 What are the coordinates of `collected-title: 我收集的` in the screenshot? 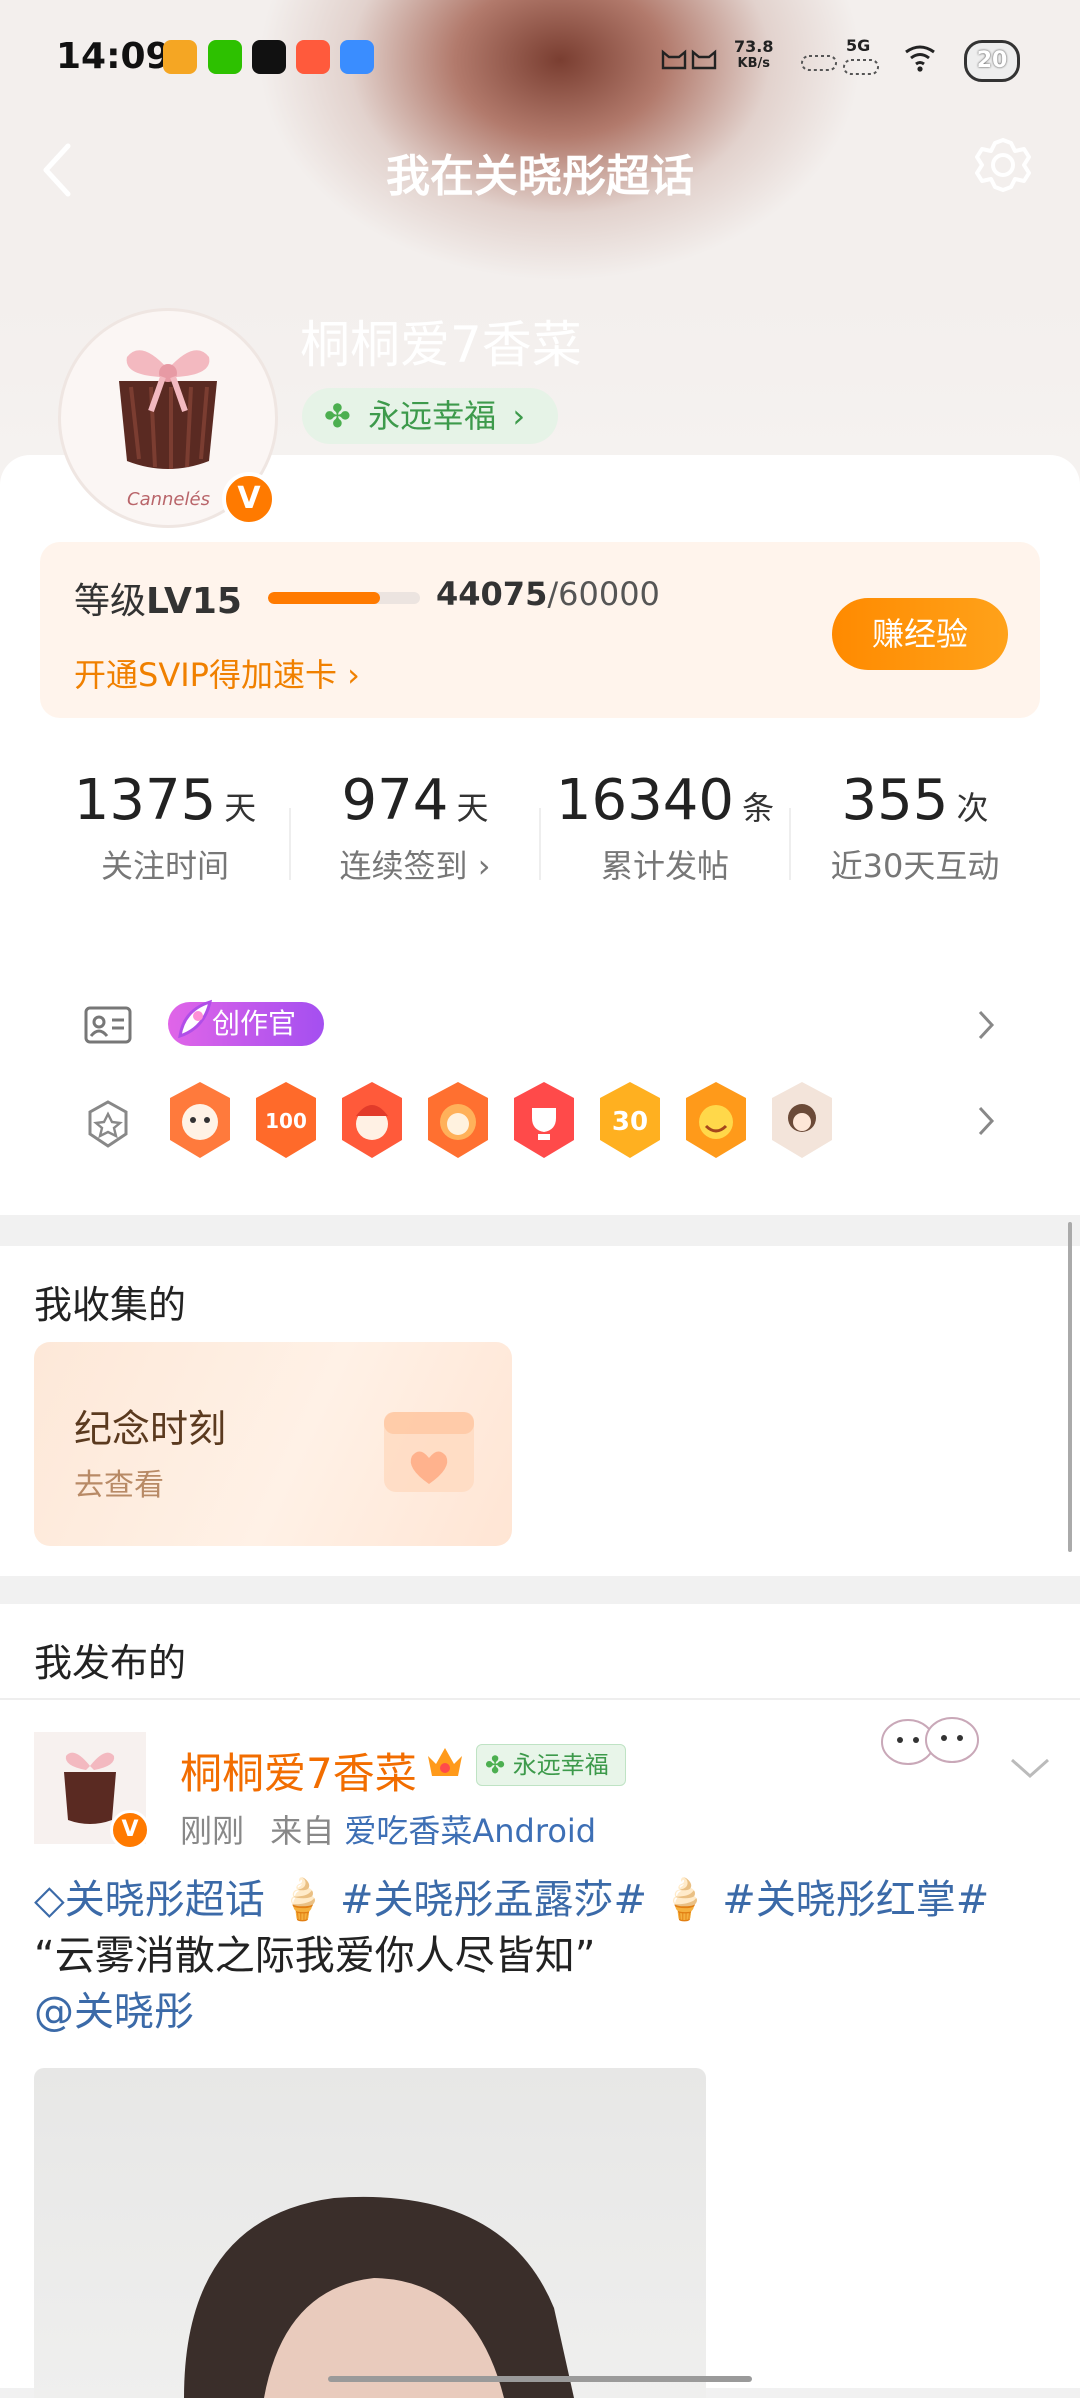 It's located at (110, 1305).